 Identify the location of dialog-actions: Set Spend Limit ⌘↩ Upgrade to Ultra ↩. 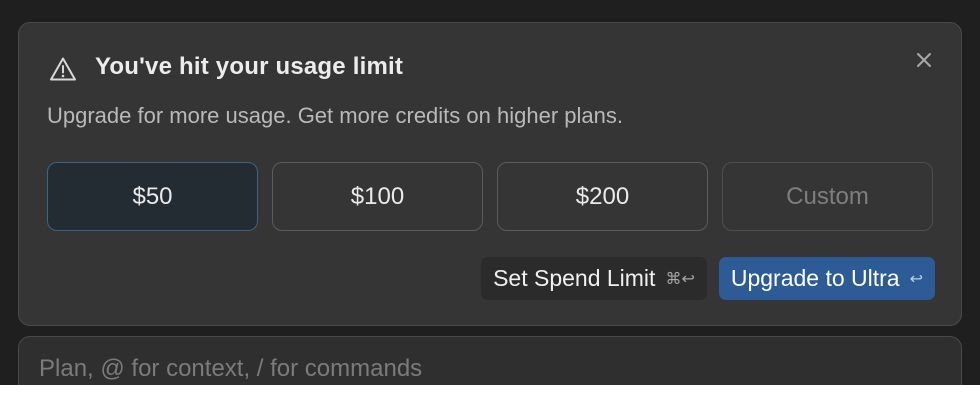
(708, 278).